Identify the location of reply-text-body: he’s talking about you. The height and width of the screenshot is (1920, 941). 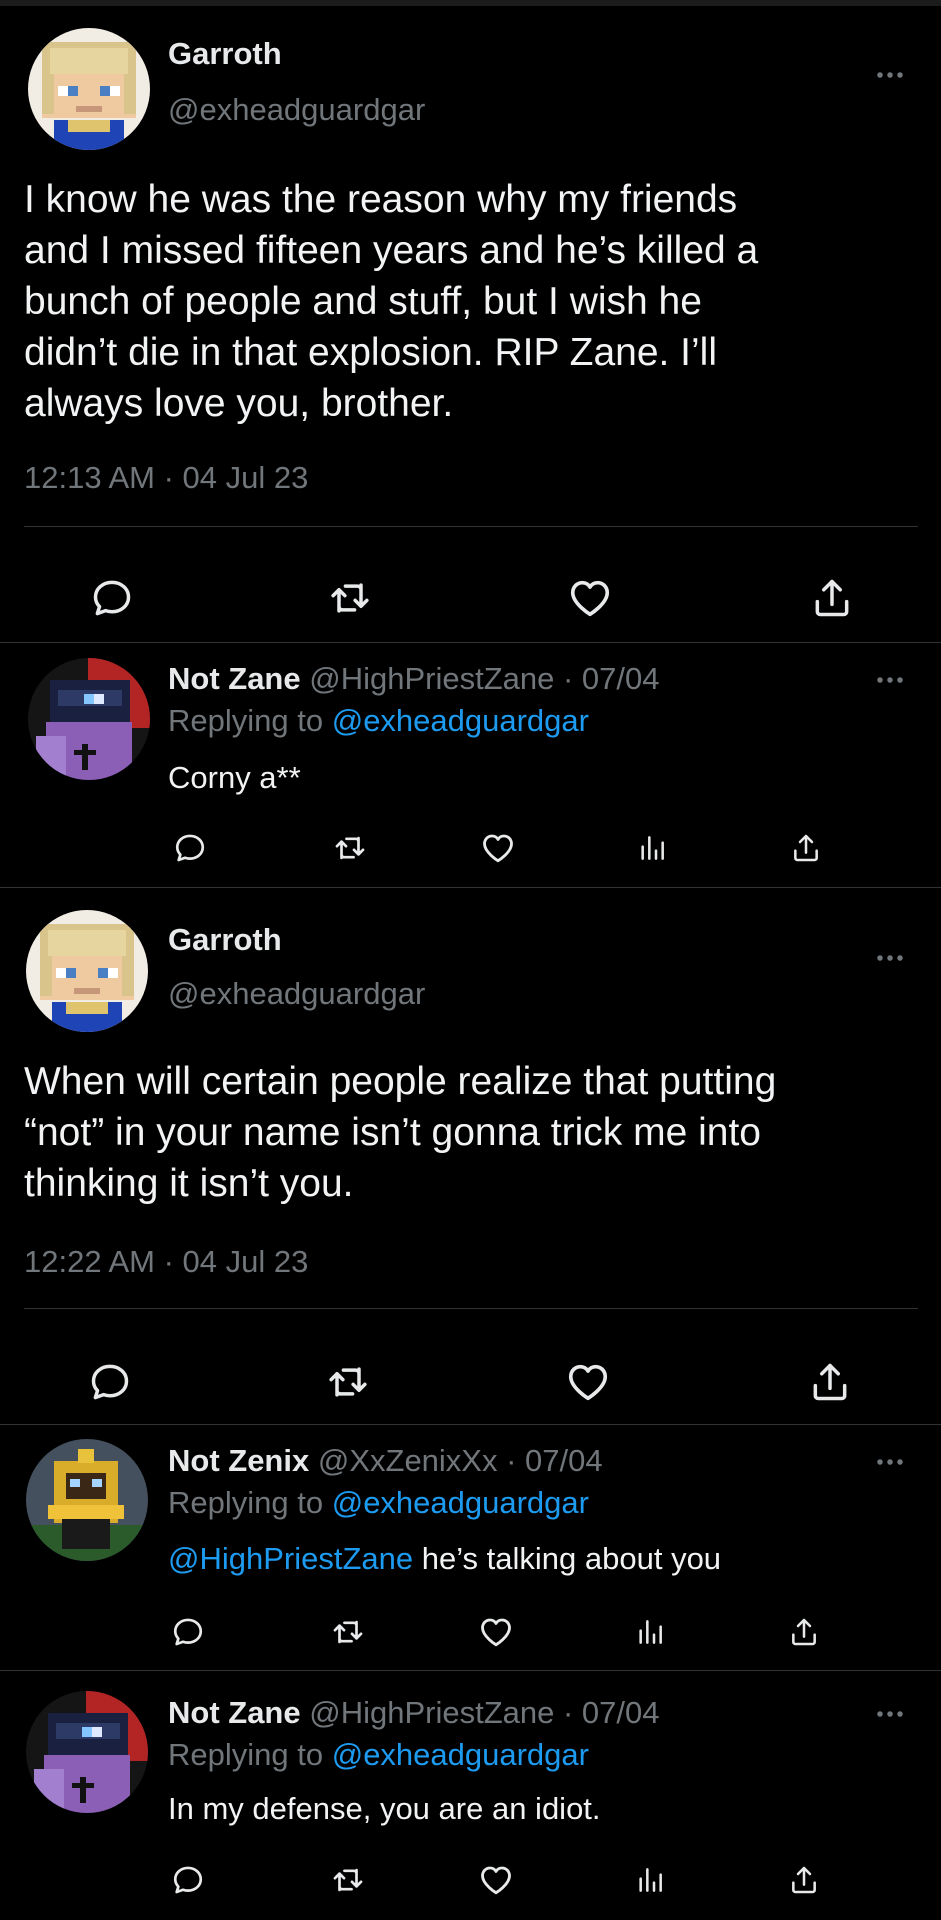
(567, 1558).